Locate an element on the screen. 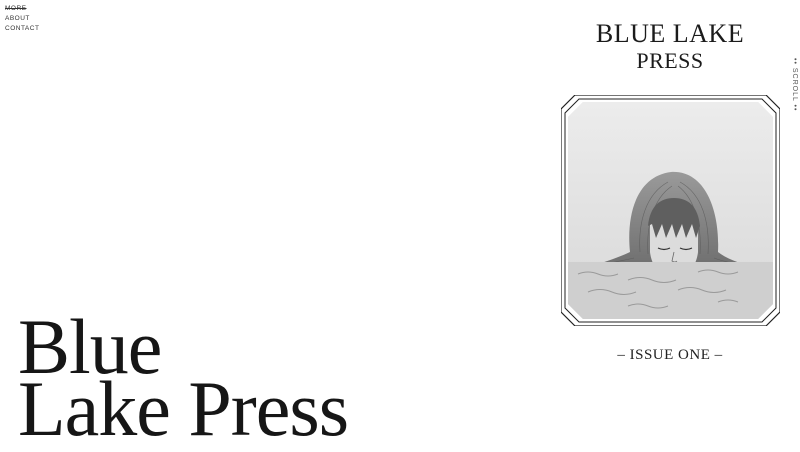 The image size is (800, 452). nav-about-link: ABOUT is located at coordinates (22, 19).